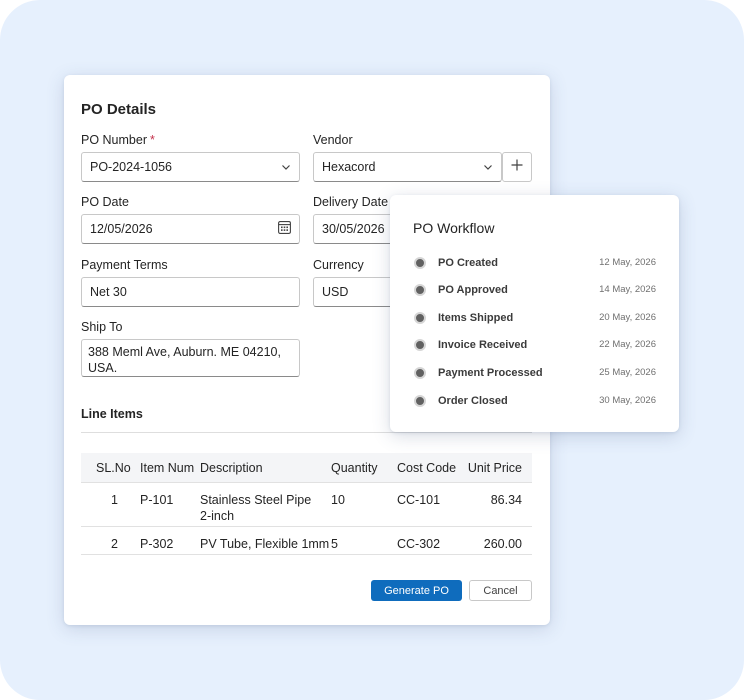  I want to click on po-date-picker: 12/05/2026, so click(190, 229).